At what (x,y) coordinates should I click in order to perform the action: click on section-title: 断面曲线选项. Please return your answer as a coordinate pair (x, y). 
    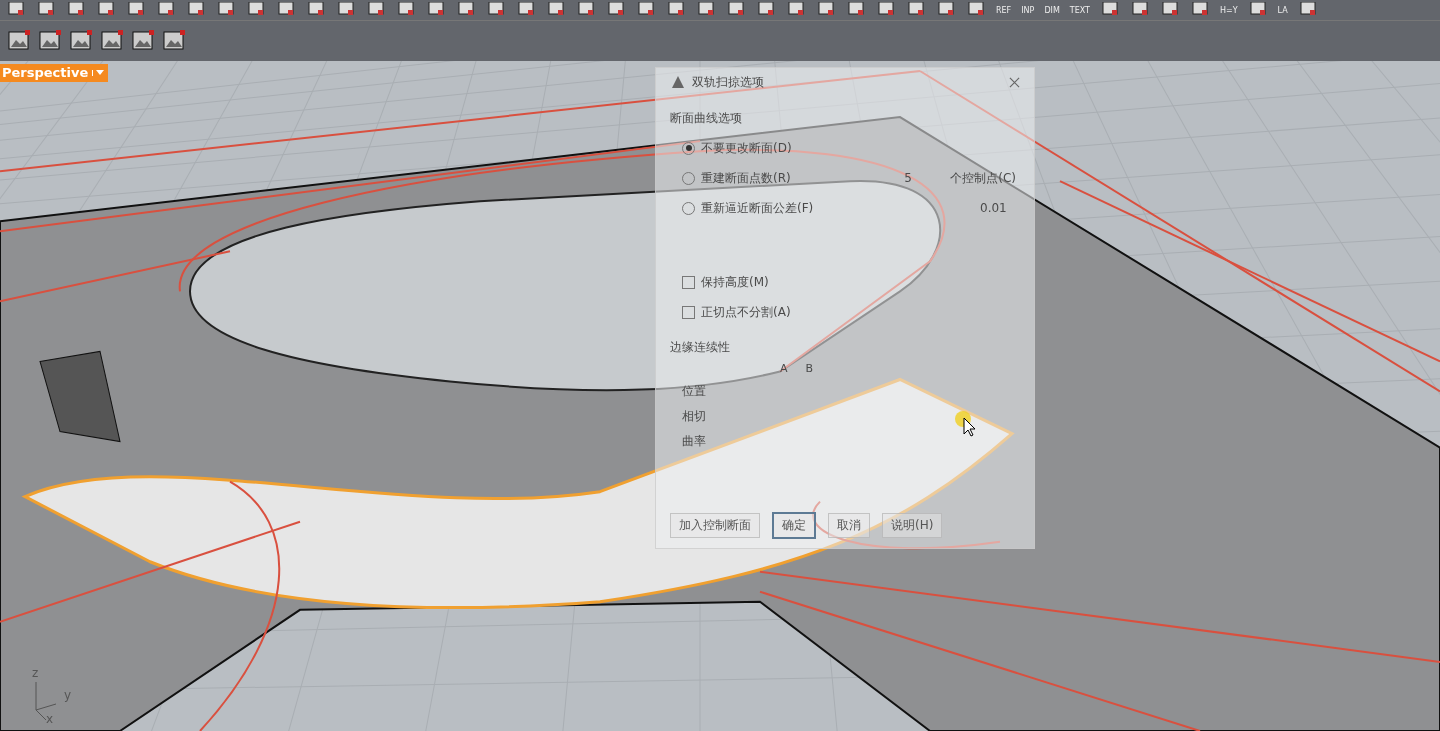
    Looking at the image, I should click on (706, 118).